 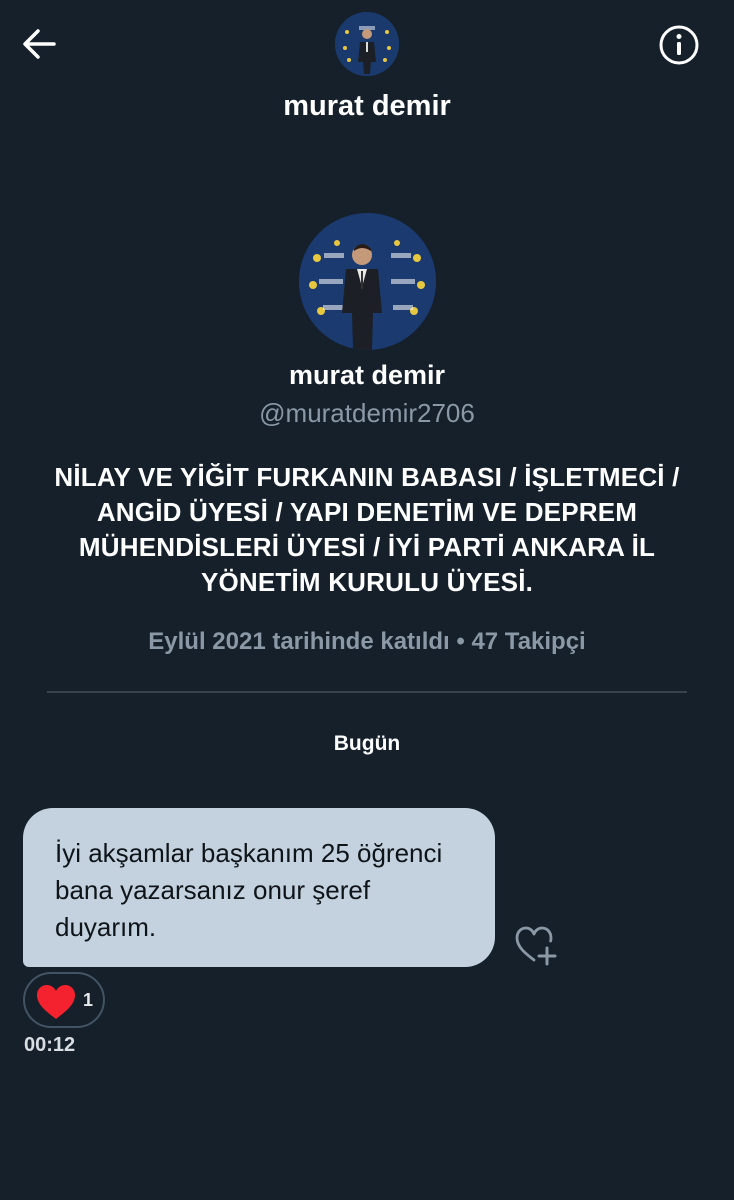 What do you see at coordinates (88, 1000) in the screenshot?
I see `reaction-count: 1` at bounding box center [88, 1000].